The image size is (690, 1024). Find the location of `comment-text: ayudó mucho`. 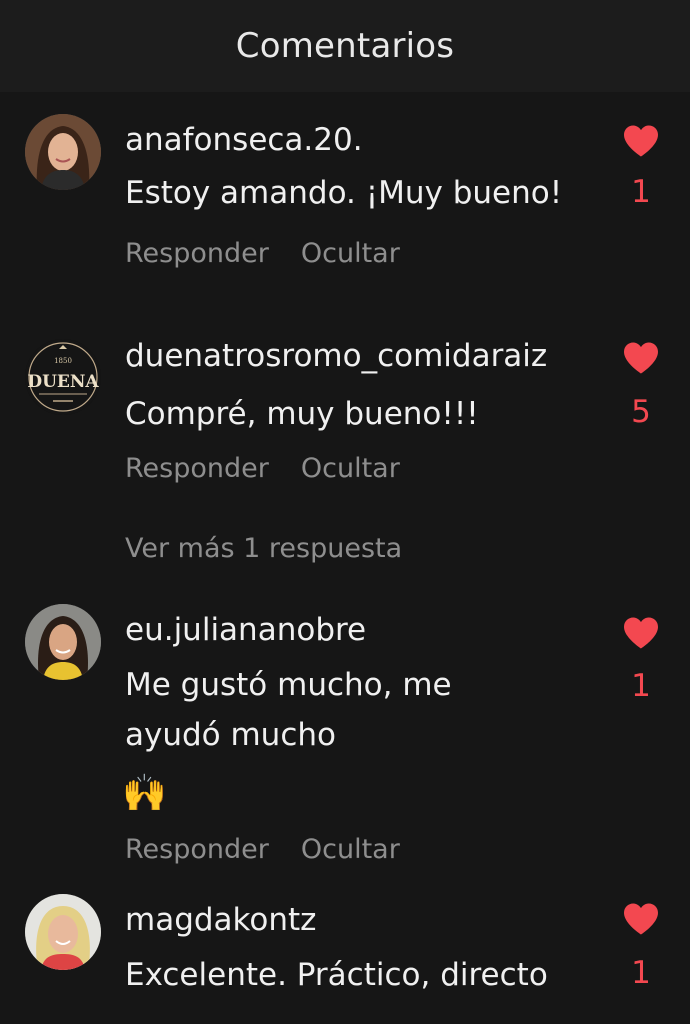

comment-text: ayudó mucho is located at coordinates (230, 735).